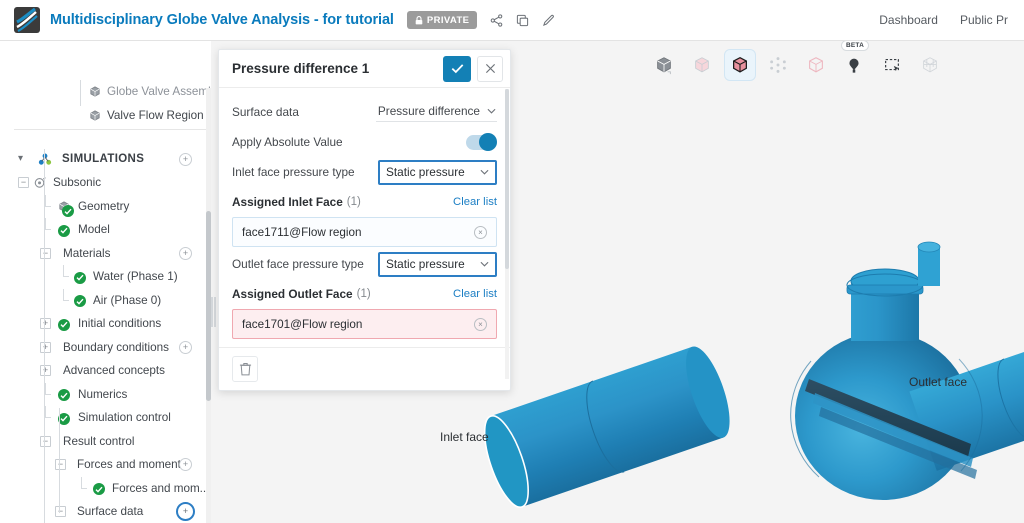  I want to click on trash-icon, so click(245, 369).